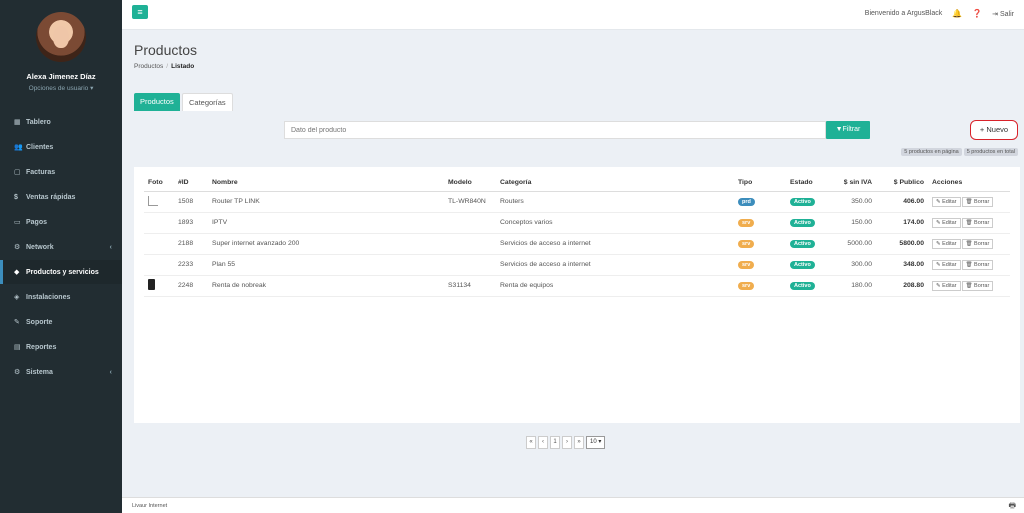 The width and height of the screenshot is (1024, 513). I want to click on breadcrumb-root: Productos, so click(148, 66).